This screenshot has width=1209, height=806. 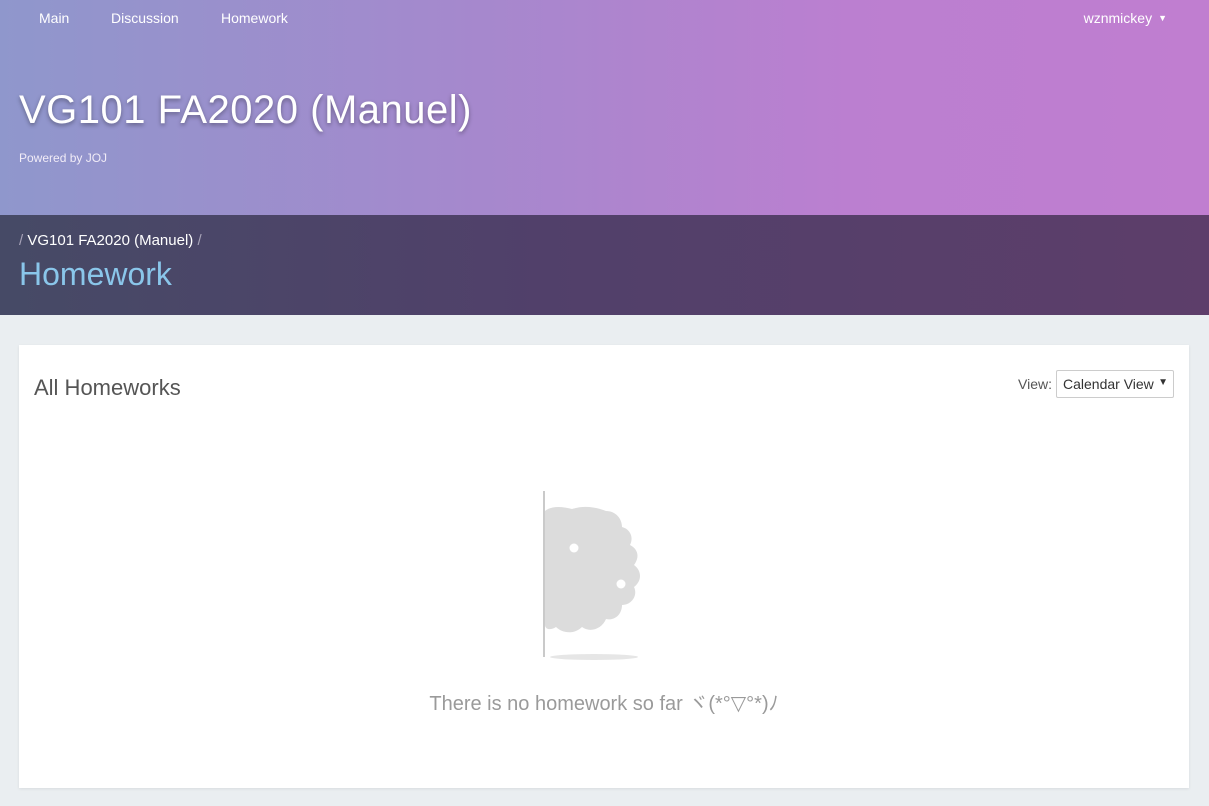 I want to click on user-name: wznmickey, so click(x=1118, y=18).